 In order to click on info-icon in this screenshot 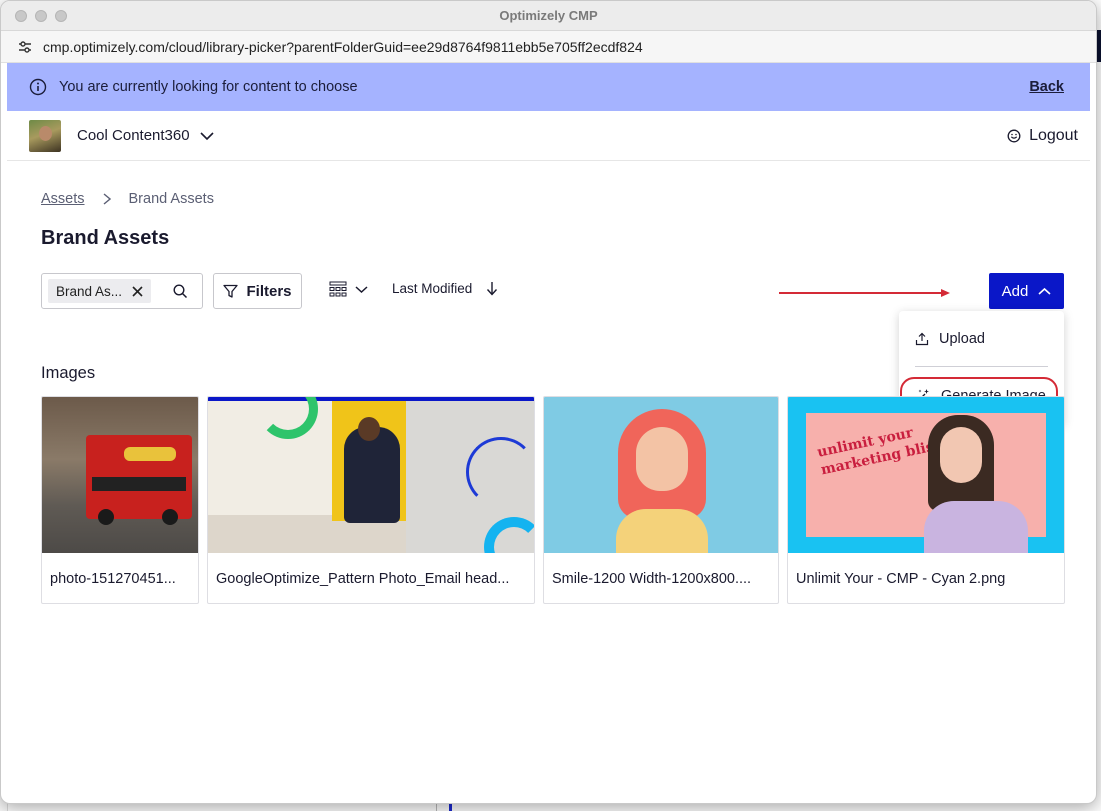, I will do `click(38, 87)`.